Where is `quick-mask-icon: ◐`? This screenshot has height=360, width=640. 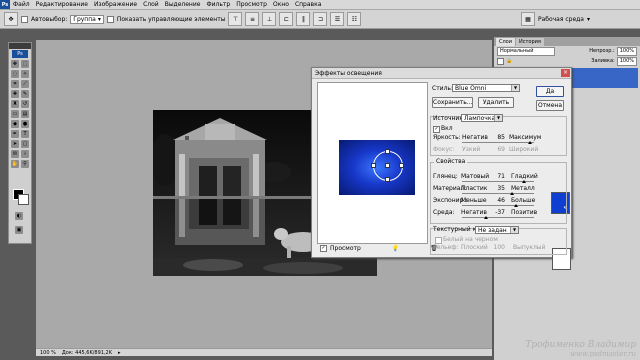 quick-mask-icon: ◐ is located at coordinates (19, 216).